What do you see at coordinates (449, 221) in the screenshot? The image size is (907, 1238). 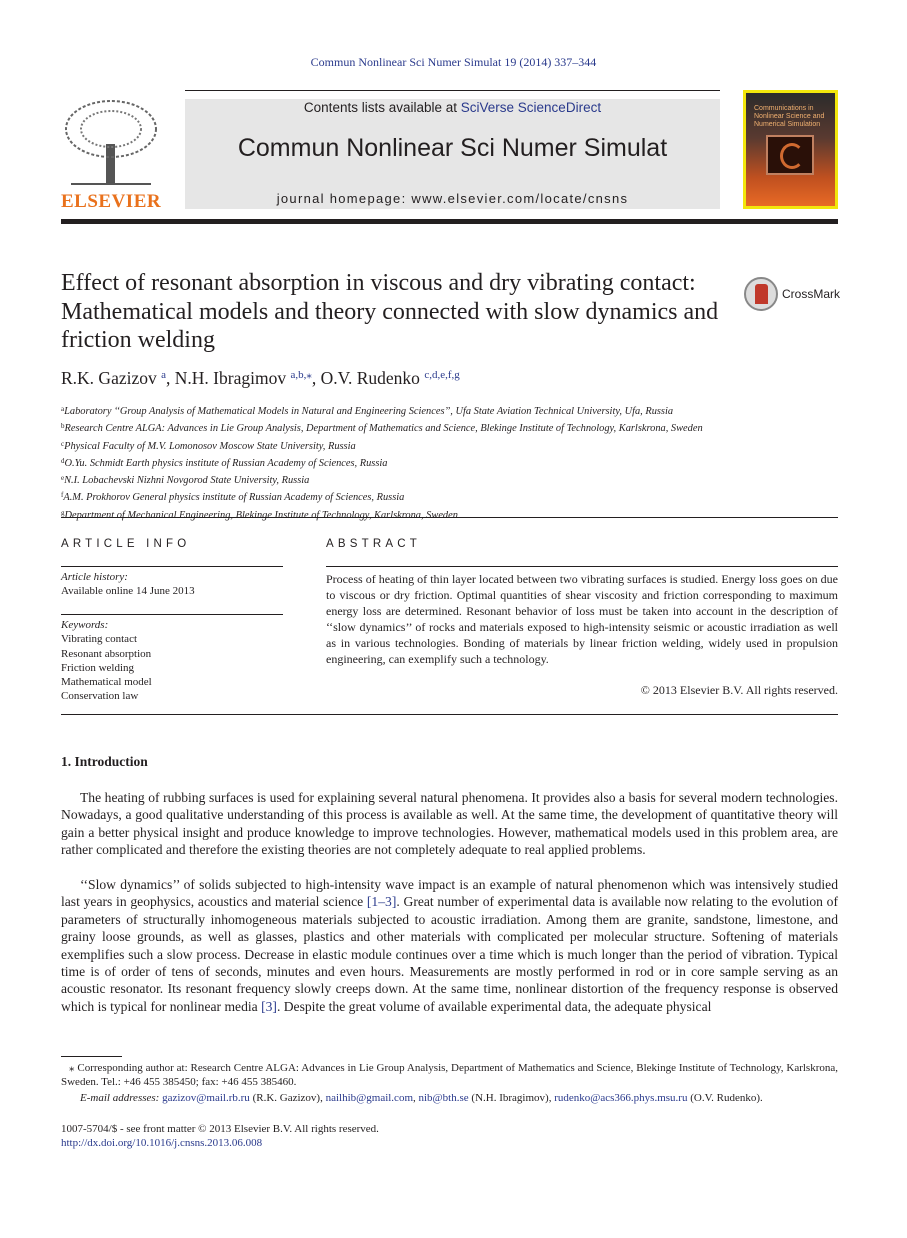 I see `header-rule` at bounding box center [449, 221].